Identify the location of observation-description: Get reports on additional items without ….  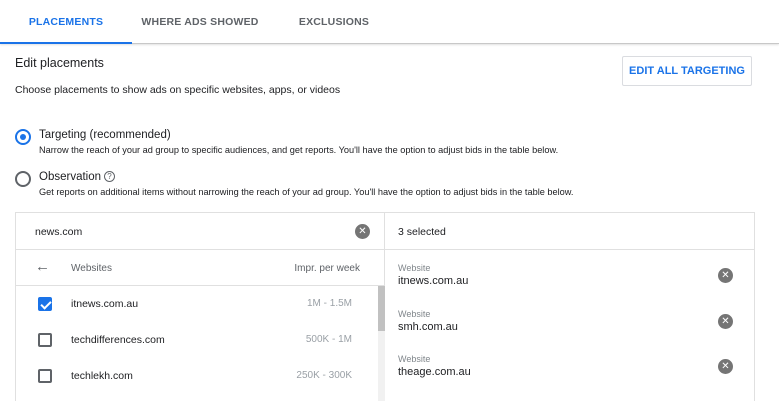
(306, 192).